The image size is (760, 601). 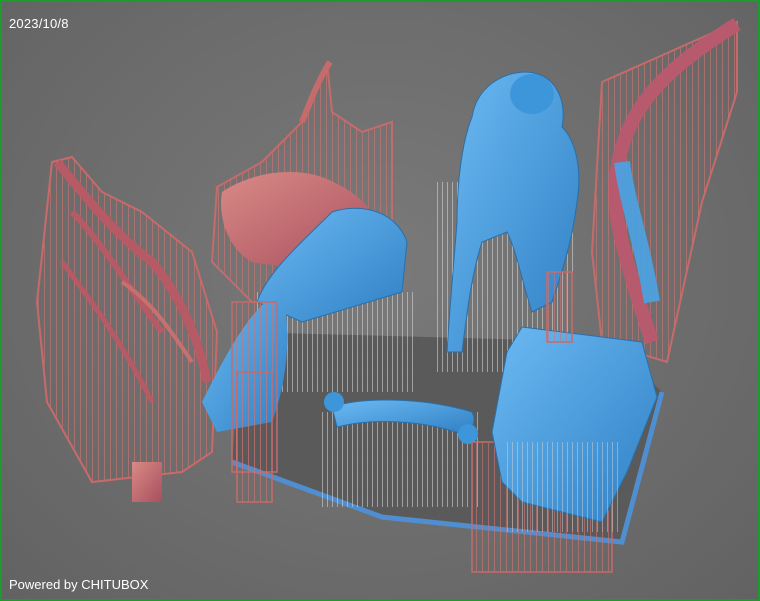 What do you see at coordinates (127, 319) in the screenshot?
I see `red-wing-model` at bounding box center [127, 319].